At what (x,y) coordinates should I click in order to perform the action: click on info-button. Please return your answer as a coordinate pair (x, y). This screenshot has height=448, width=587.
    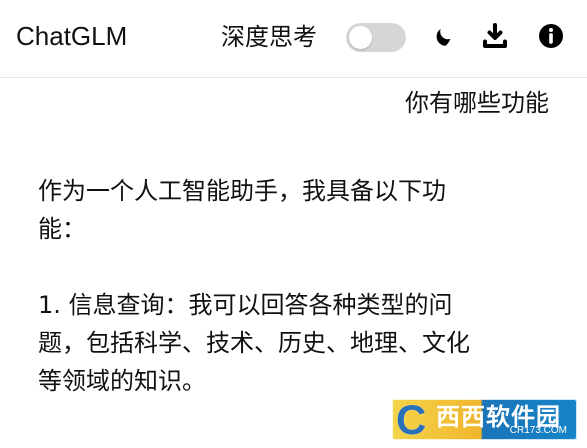
    Looking at the image, I should click on (551, 36).